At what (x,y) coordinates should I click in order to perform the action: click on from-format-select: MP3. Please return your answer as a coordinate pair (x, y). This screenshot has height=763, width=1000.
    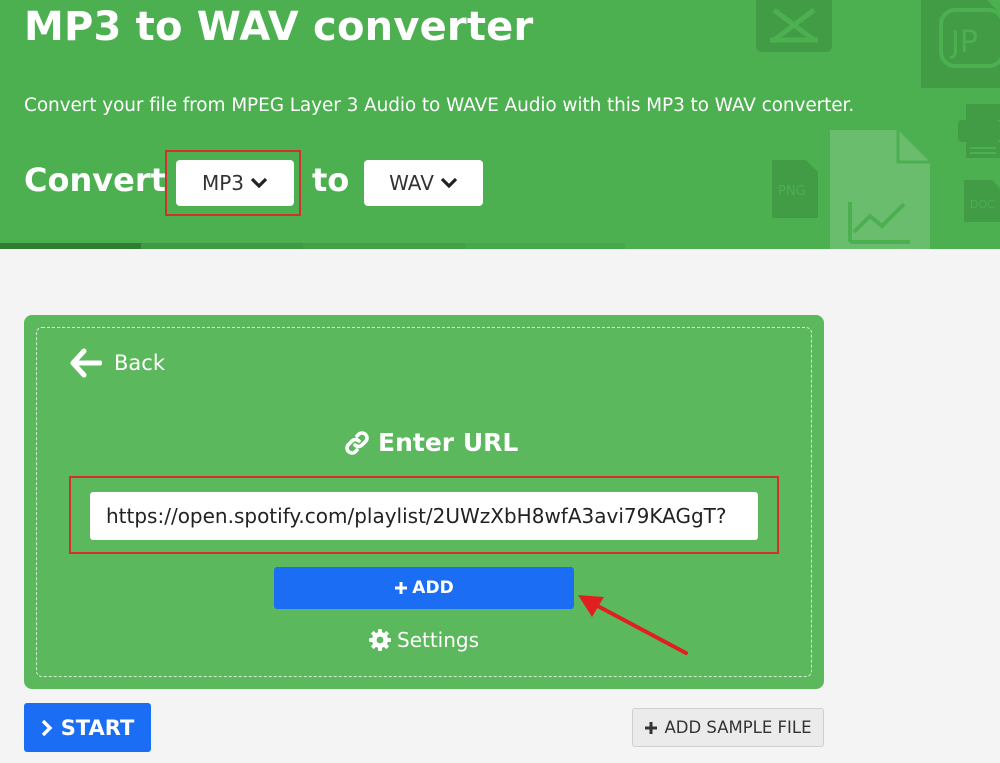
    Looking at the image, I should click on (235, 183).